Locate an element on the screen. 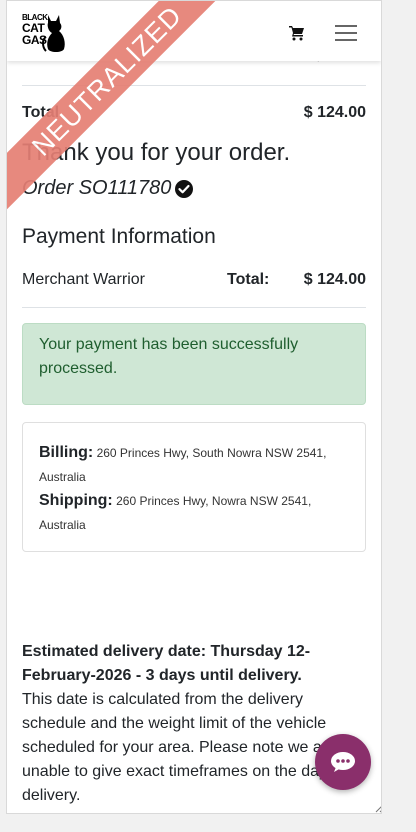  payment-information-heading: Payment Information is located at coordinates (119, 236).